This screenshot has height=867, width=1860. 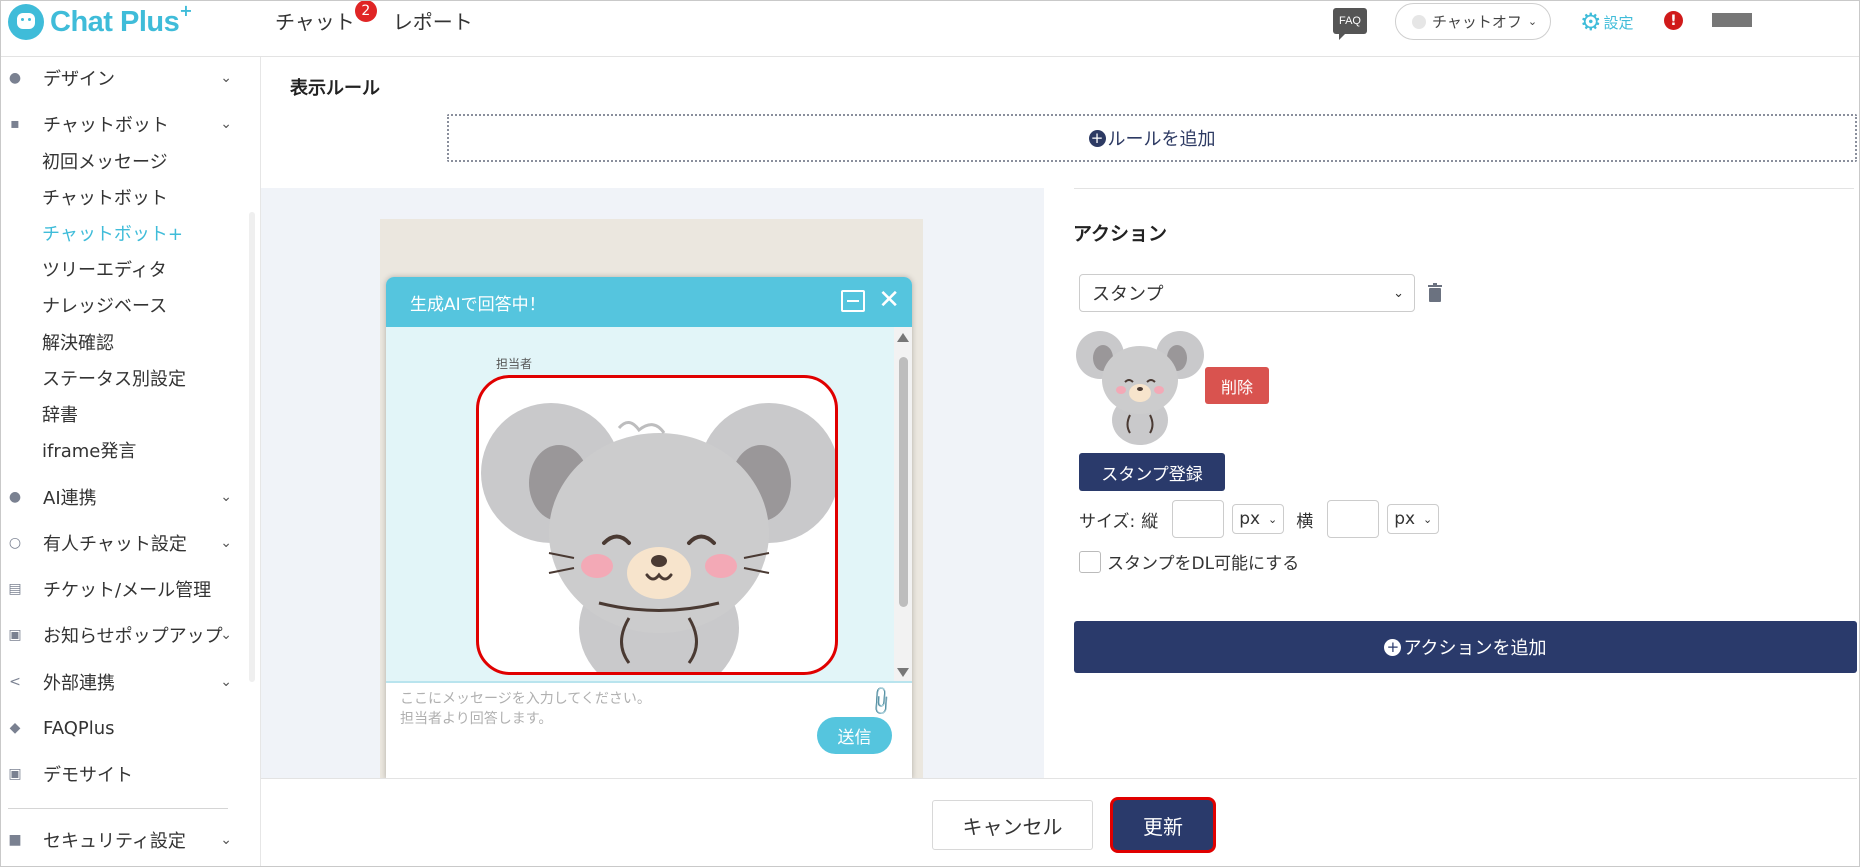 What do you see at coordinates (1152, 138) in the screenshot?
I see `add-rule-button: + ルールを追加` at bounding box center [1152, 138].